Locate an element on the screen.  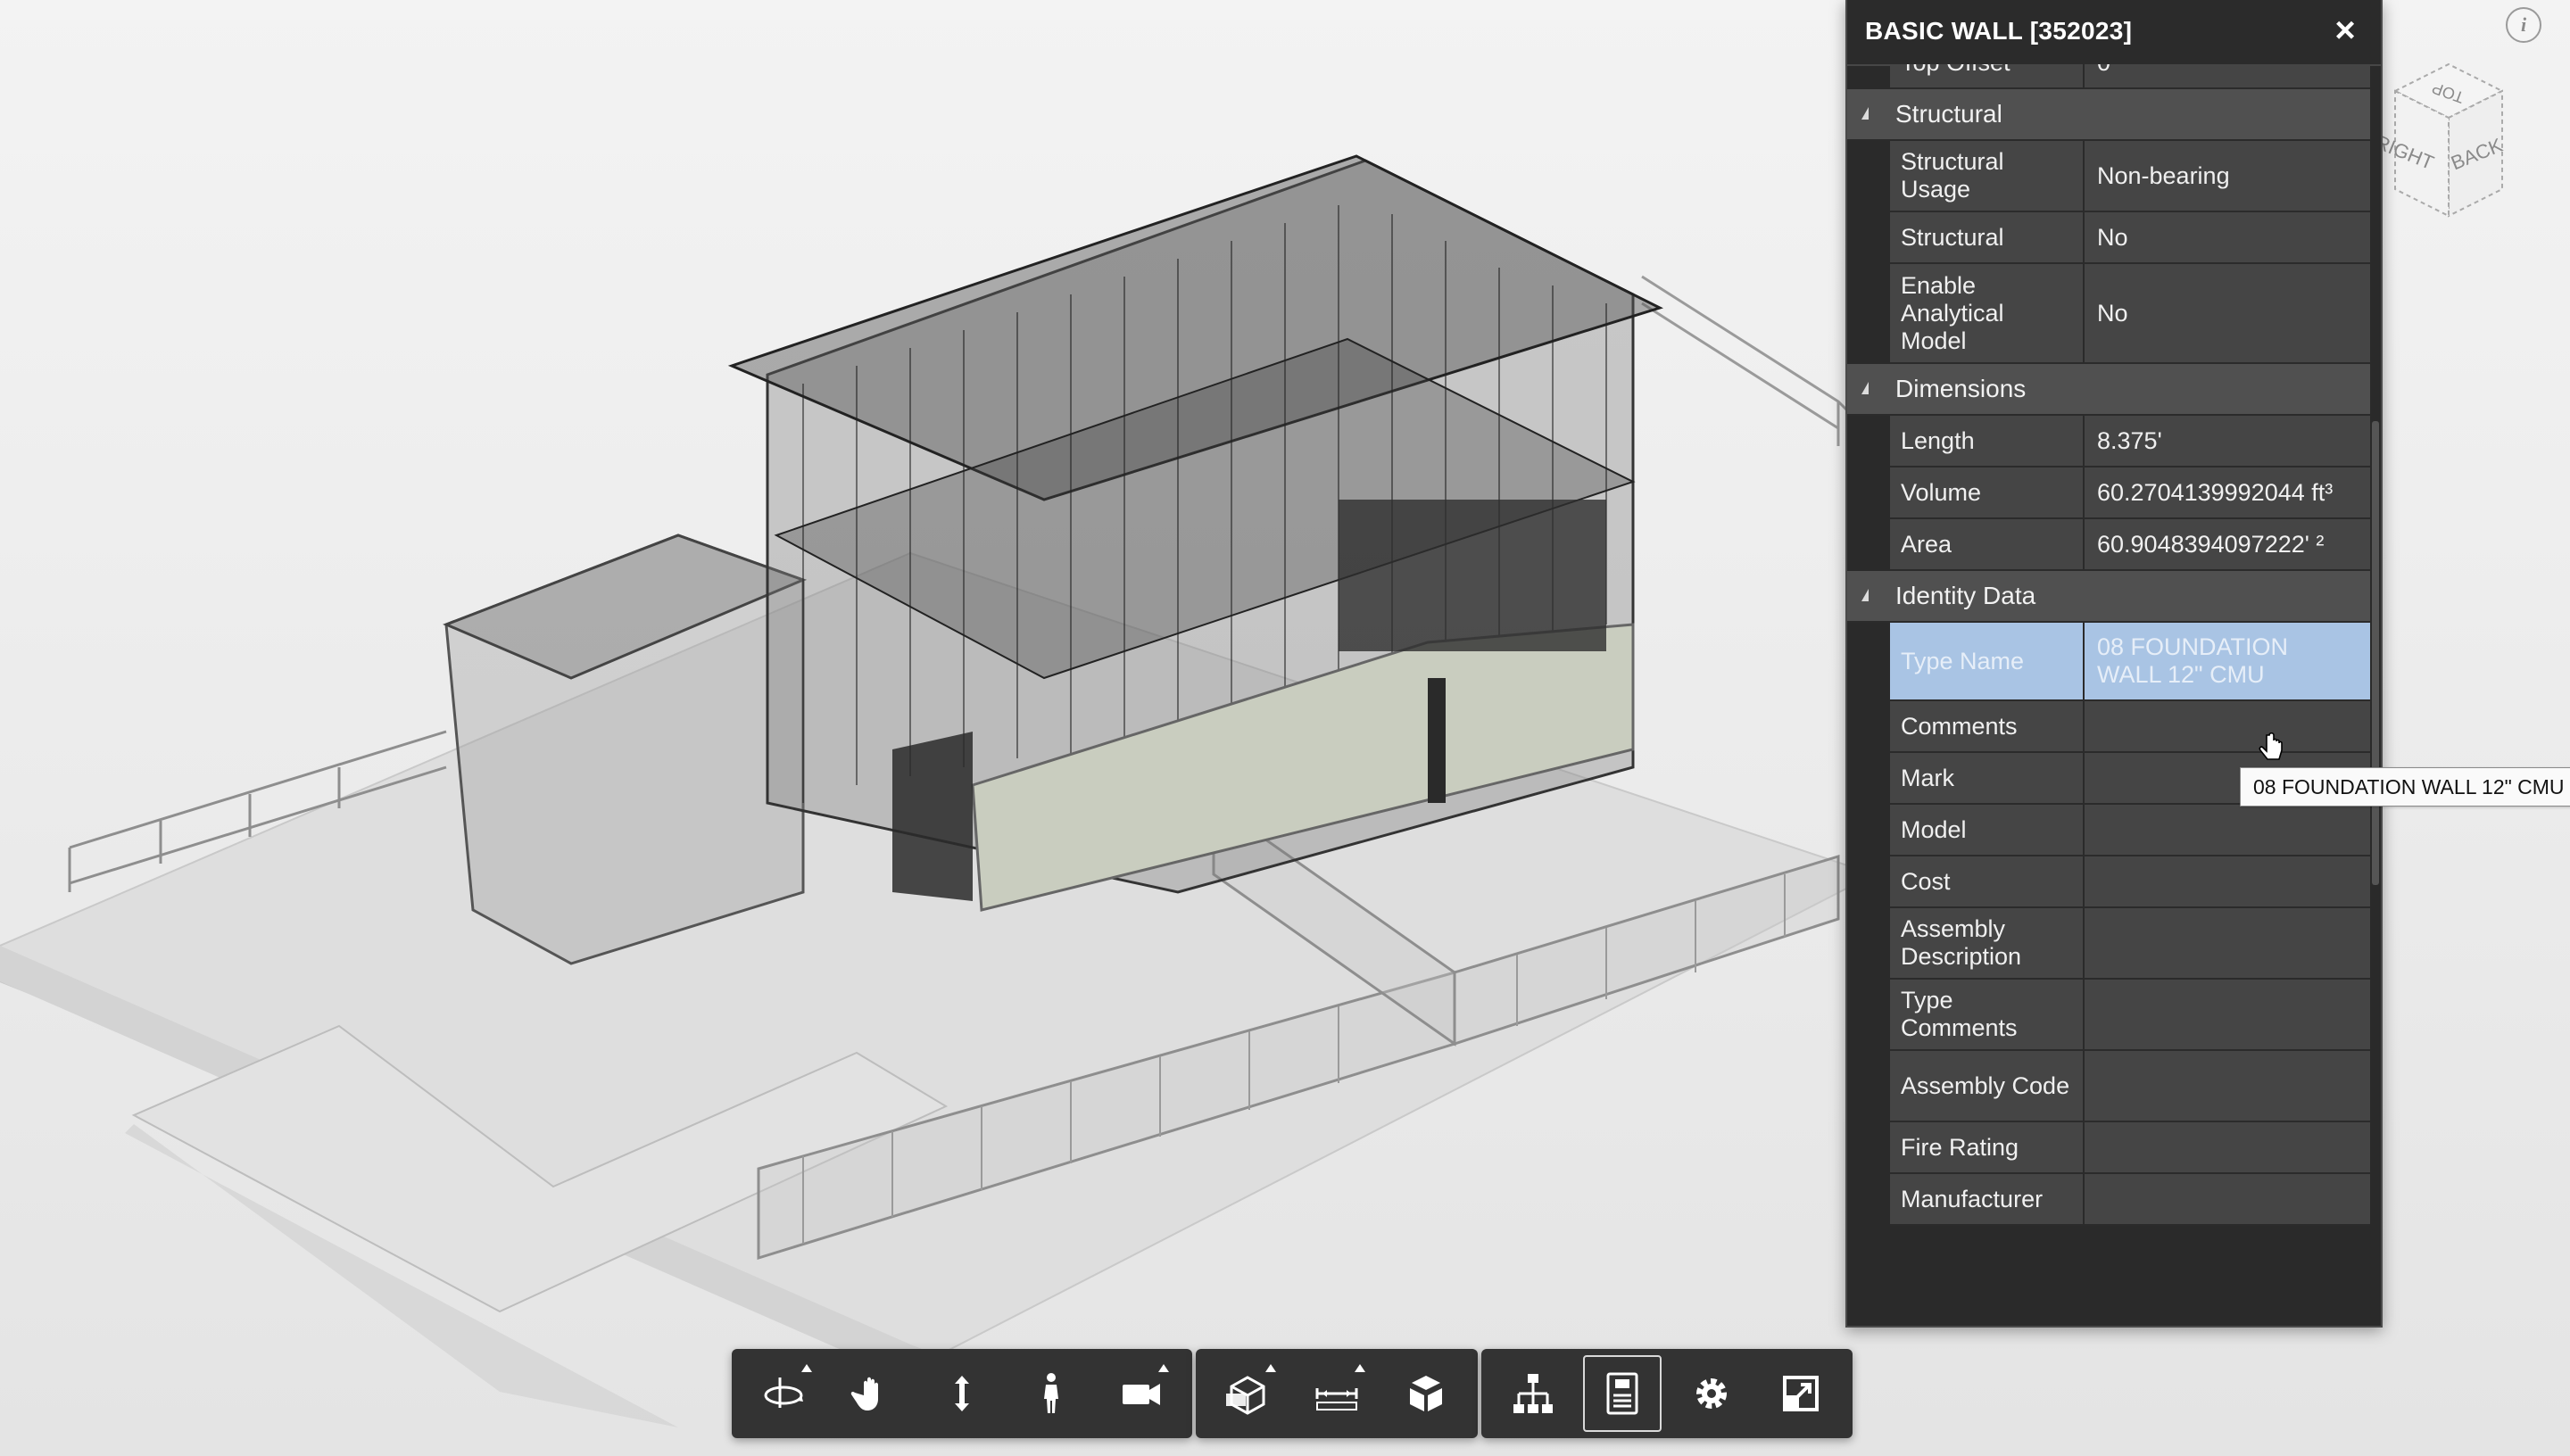
property-key: Area is located at coordinates (1988, 544).